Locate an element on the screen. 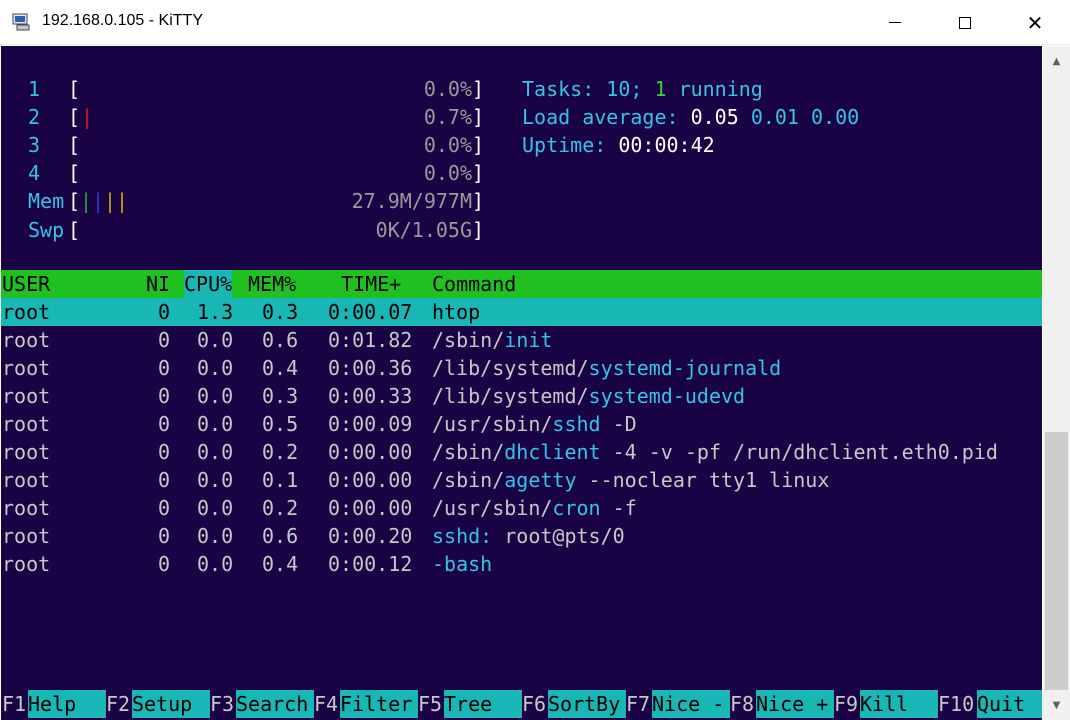  kill-button: Kill is located at coordinates (899, 704).